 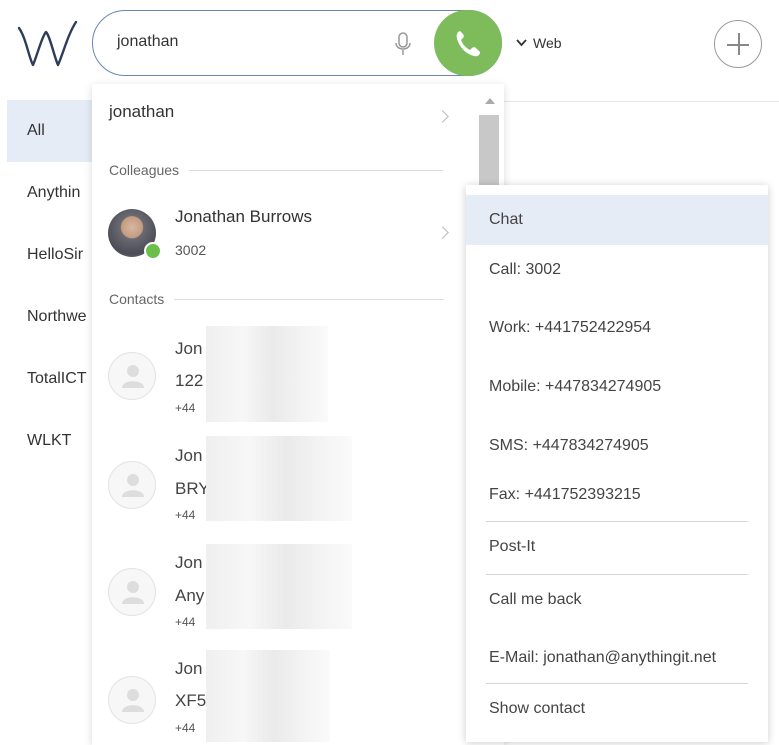 What do you see at coordinates (51, 379) in the screenshot?
I see `filter-item: TotalICT` at bounding box center [51, 379].